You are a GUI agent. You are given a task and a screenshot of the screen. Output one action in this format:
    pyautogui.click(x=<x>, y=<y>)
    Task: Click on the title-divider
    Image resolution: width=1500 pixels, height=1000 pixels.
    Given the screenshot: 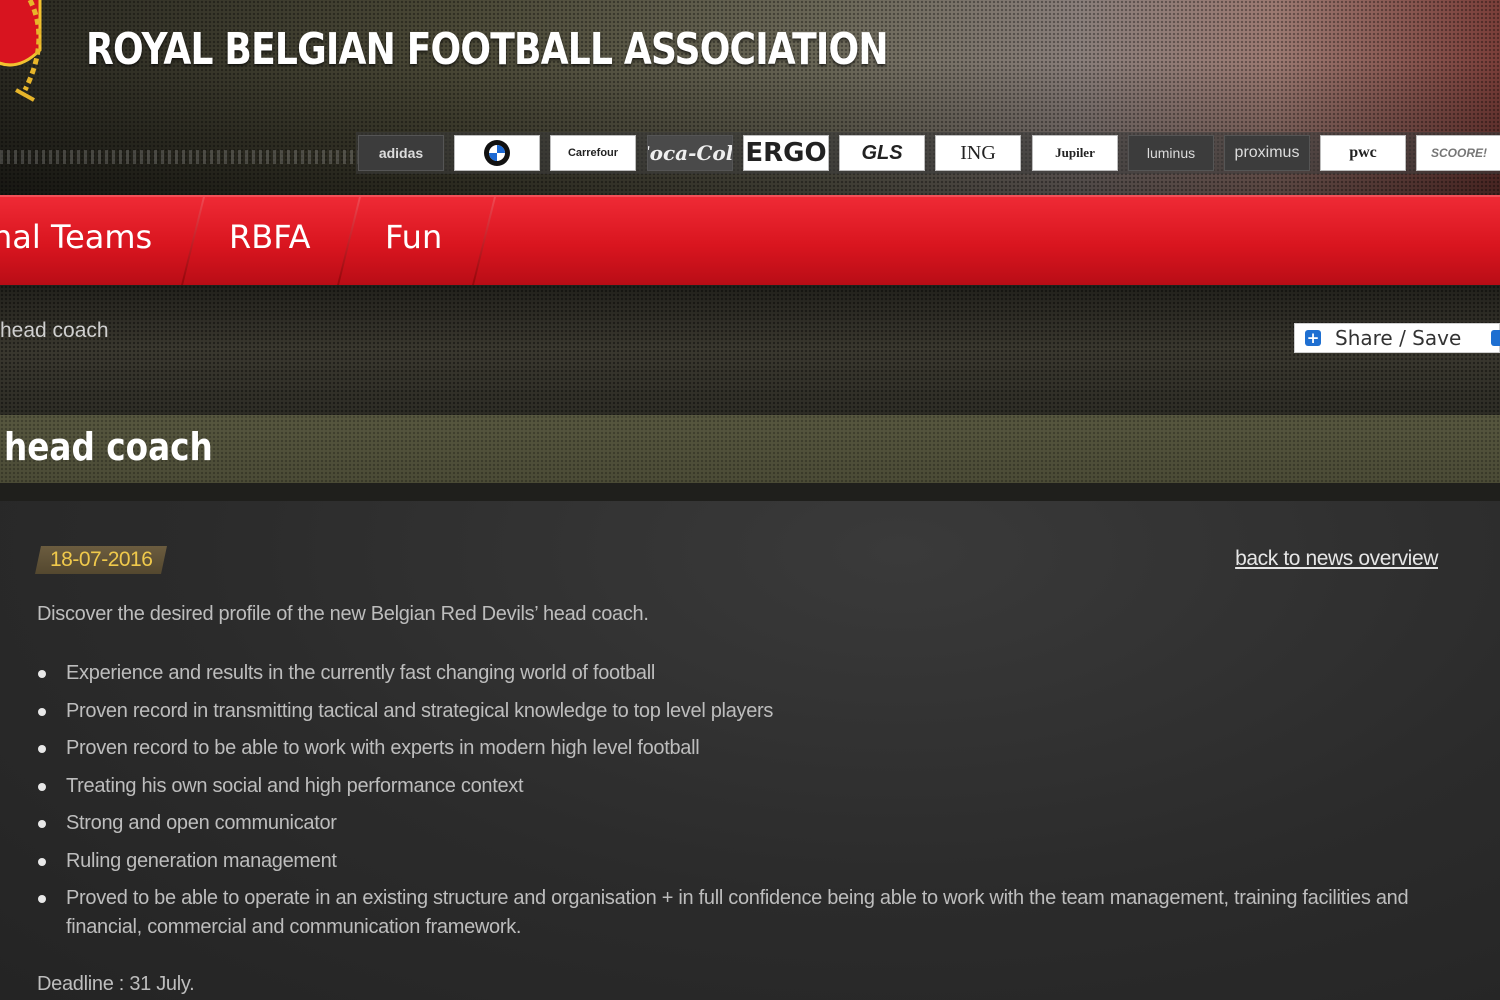 What is the action you would take?
    pyautogui.click(x=750, y=492)
    